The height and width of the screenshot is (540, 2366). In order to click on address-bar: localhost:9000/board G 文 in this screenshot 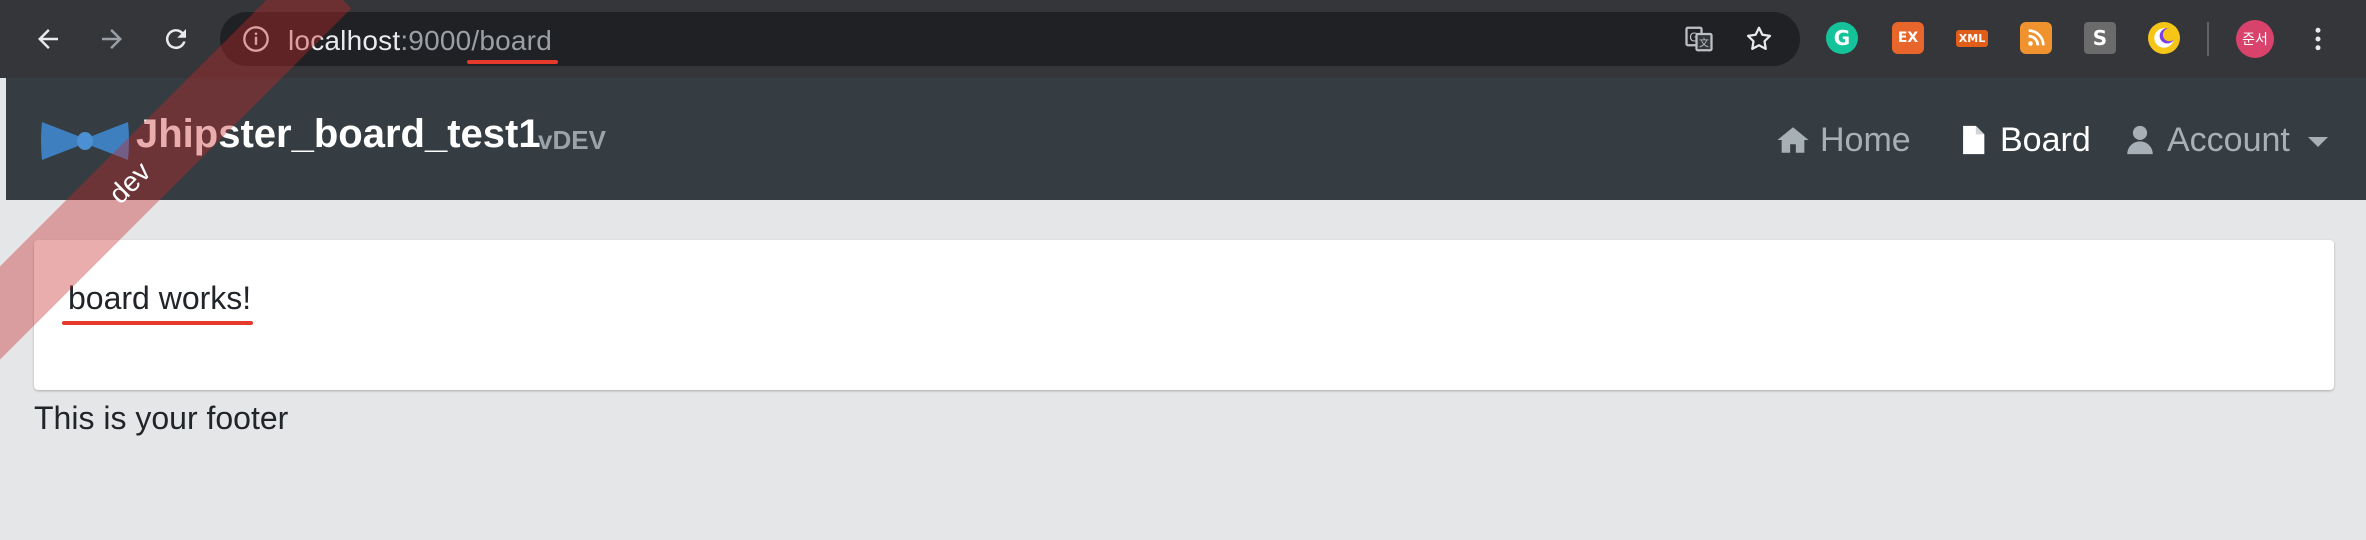, I will do `click(1010, 39)`.